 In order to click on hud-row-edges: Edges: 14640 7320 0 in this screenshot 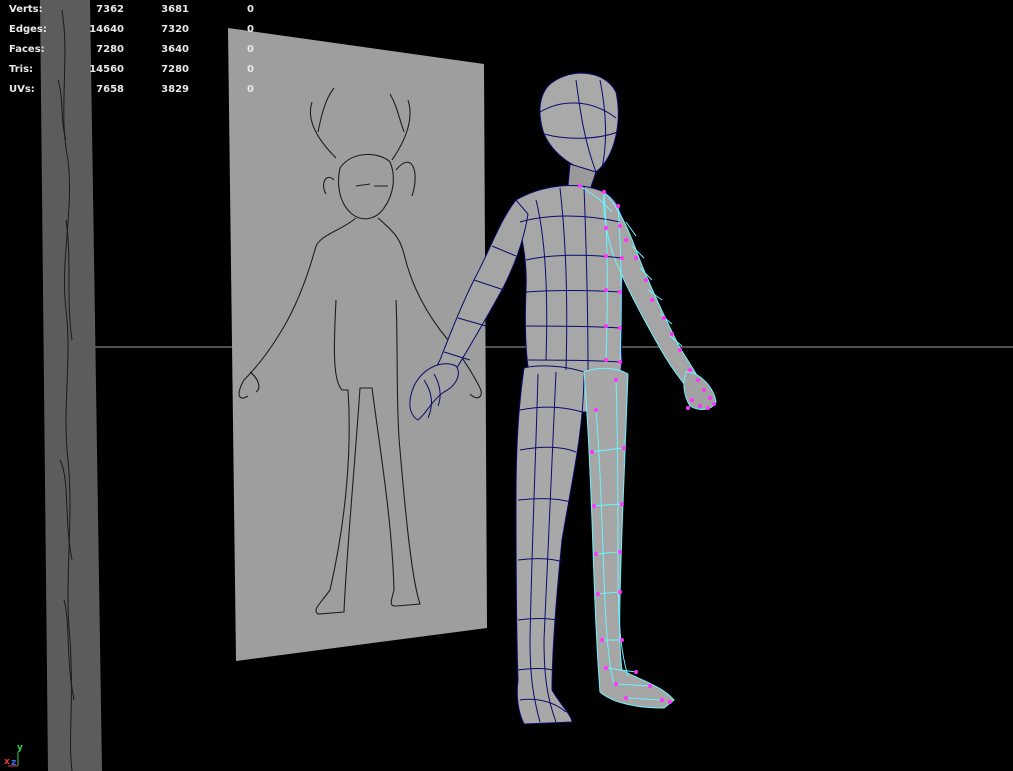, I will do `click(135, 30)`.